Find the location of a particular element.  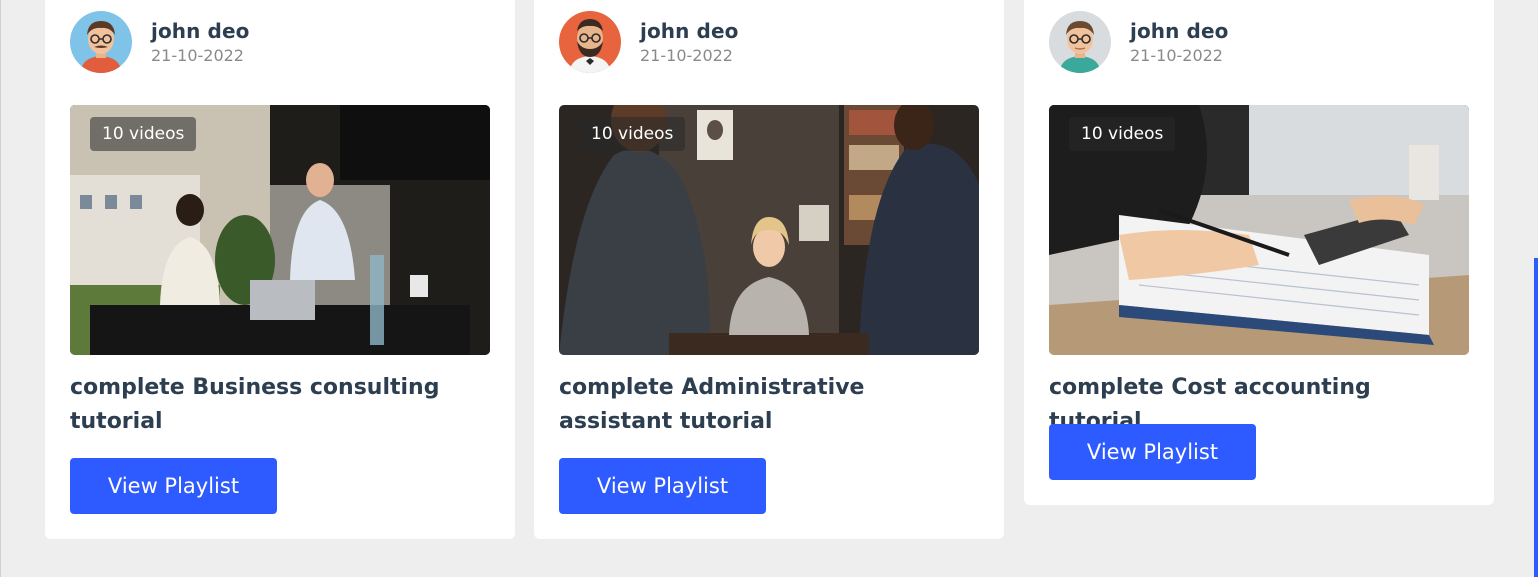

scrollbar is located at coordinates (1536, 417).